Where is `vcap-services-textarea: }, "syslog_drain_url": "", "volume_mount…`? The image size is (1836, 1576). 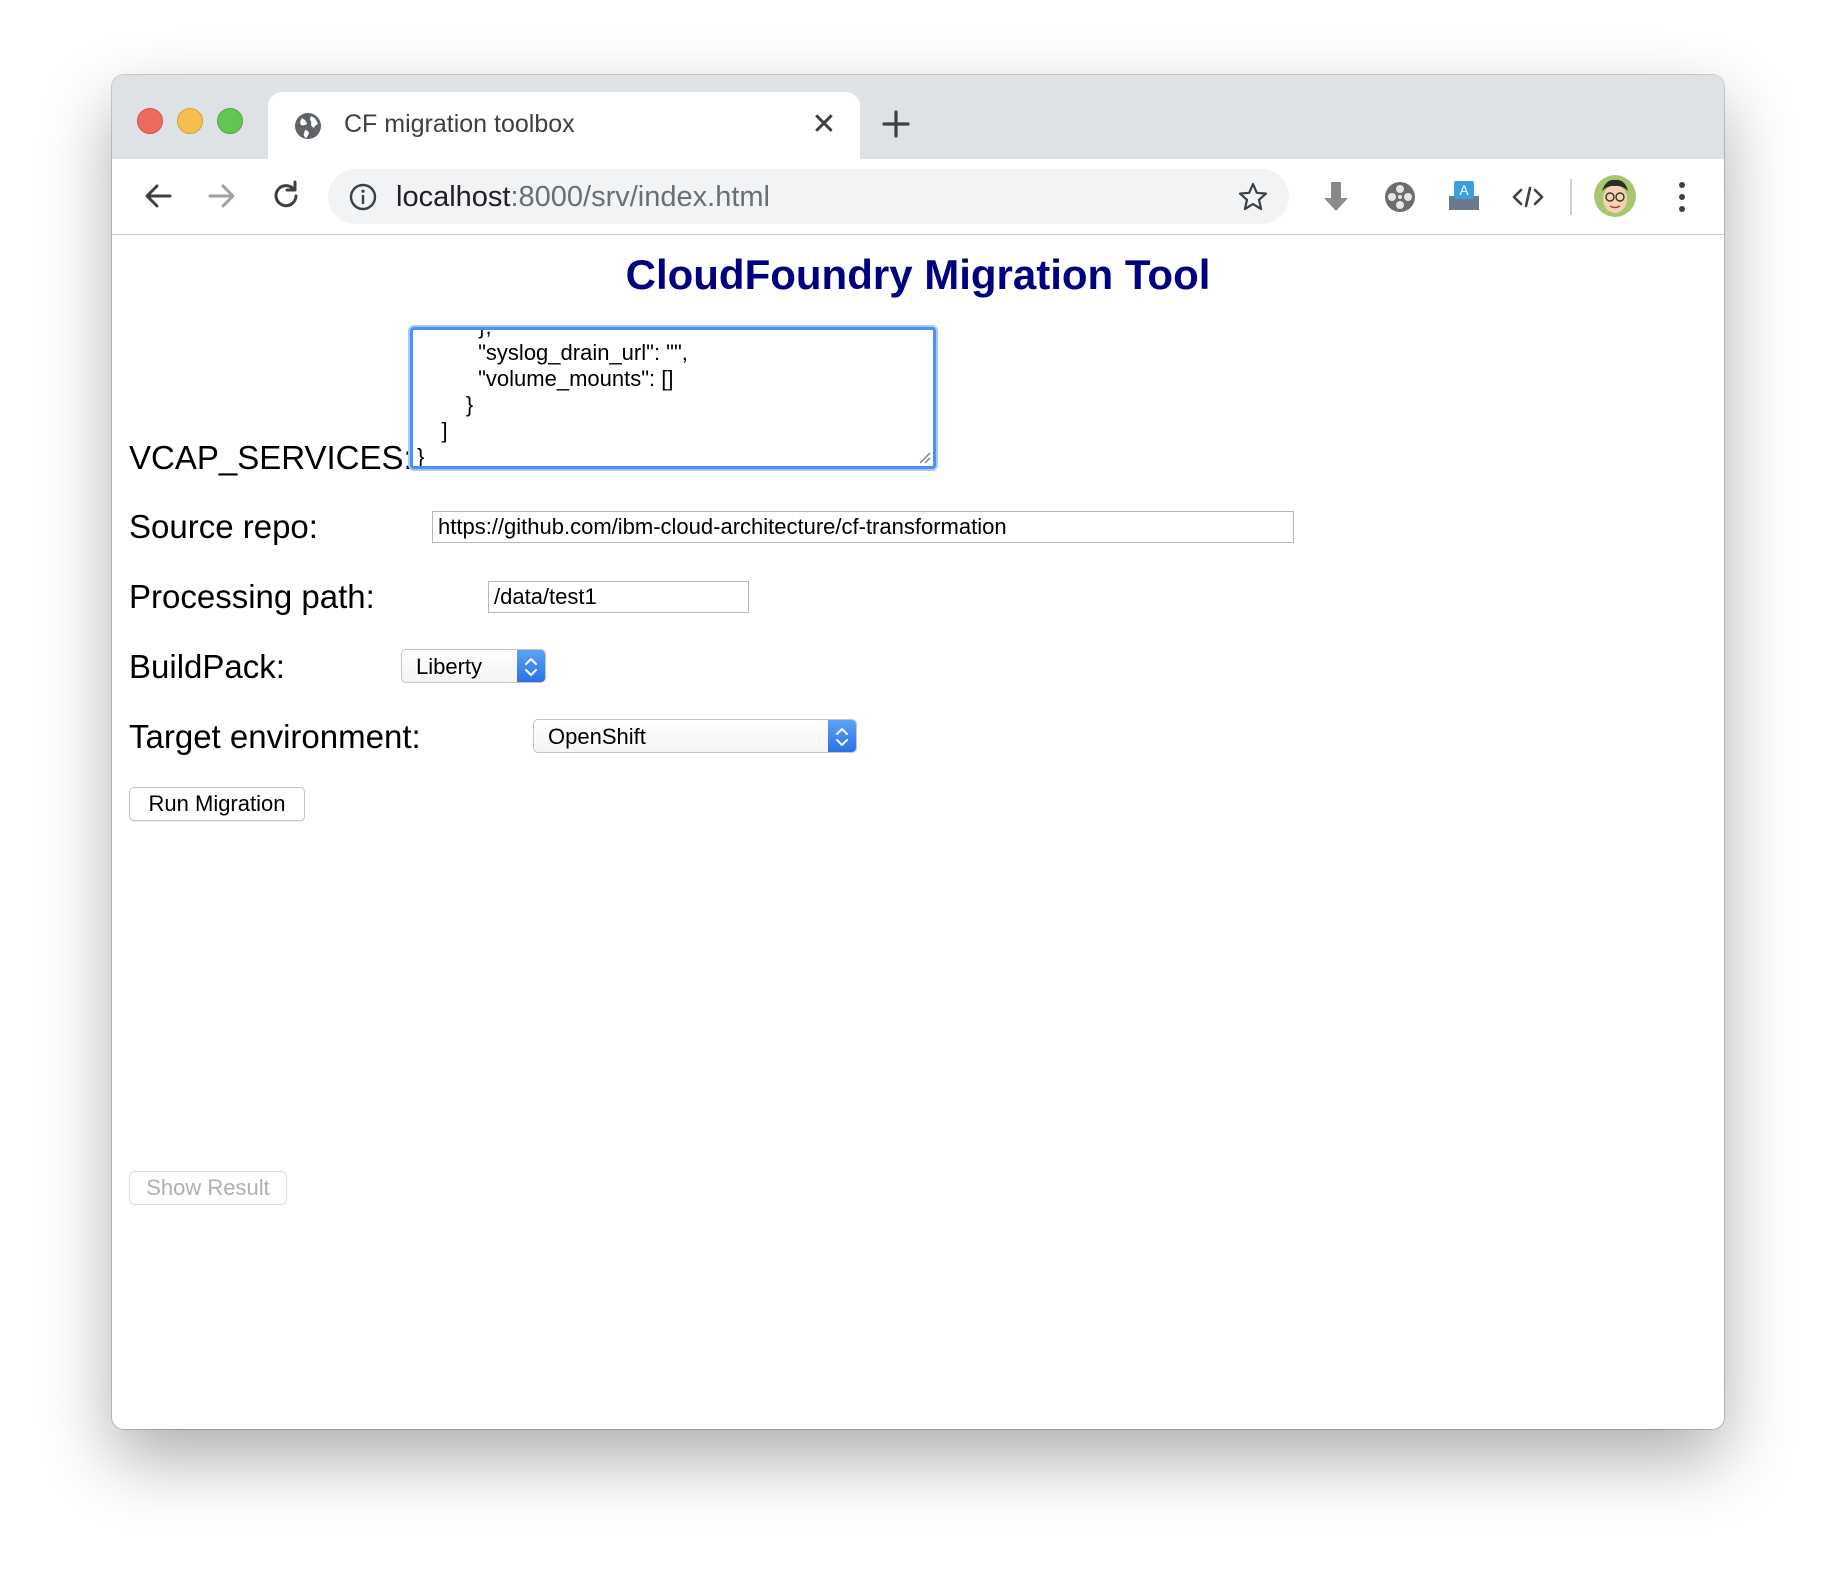
vcap-services-textarea: }, "syslog_drain_url": "", "volume_mount… is located at coordinates (673, 398).